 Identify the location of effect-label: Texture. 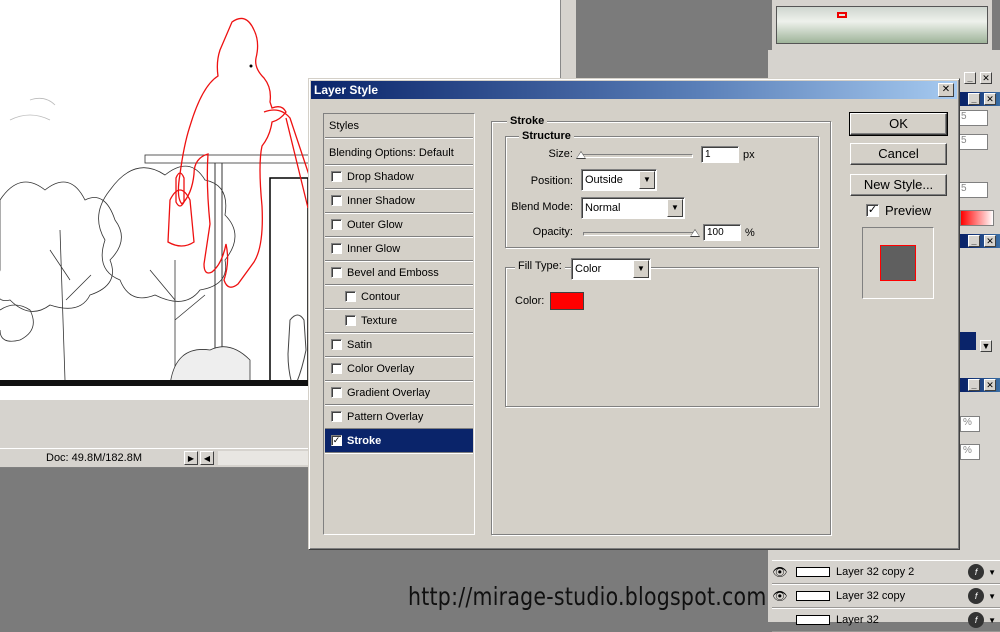
(379, 320).